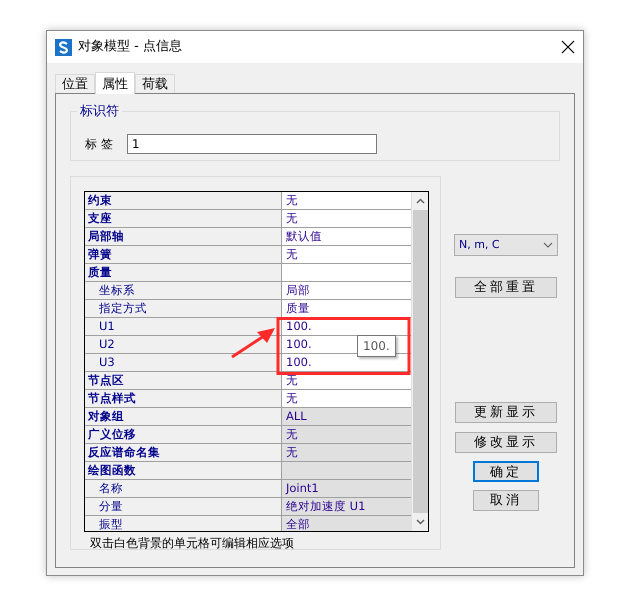 This screenshot has height=604, width=624. Describe the element at coordinates (376, 346) in the screenshot. I see `tooltip: 100.` at that location.